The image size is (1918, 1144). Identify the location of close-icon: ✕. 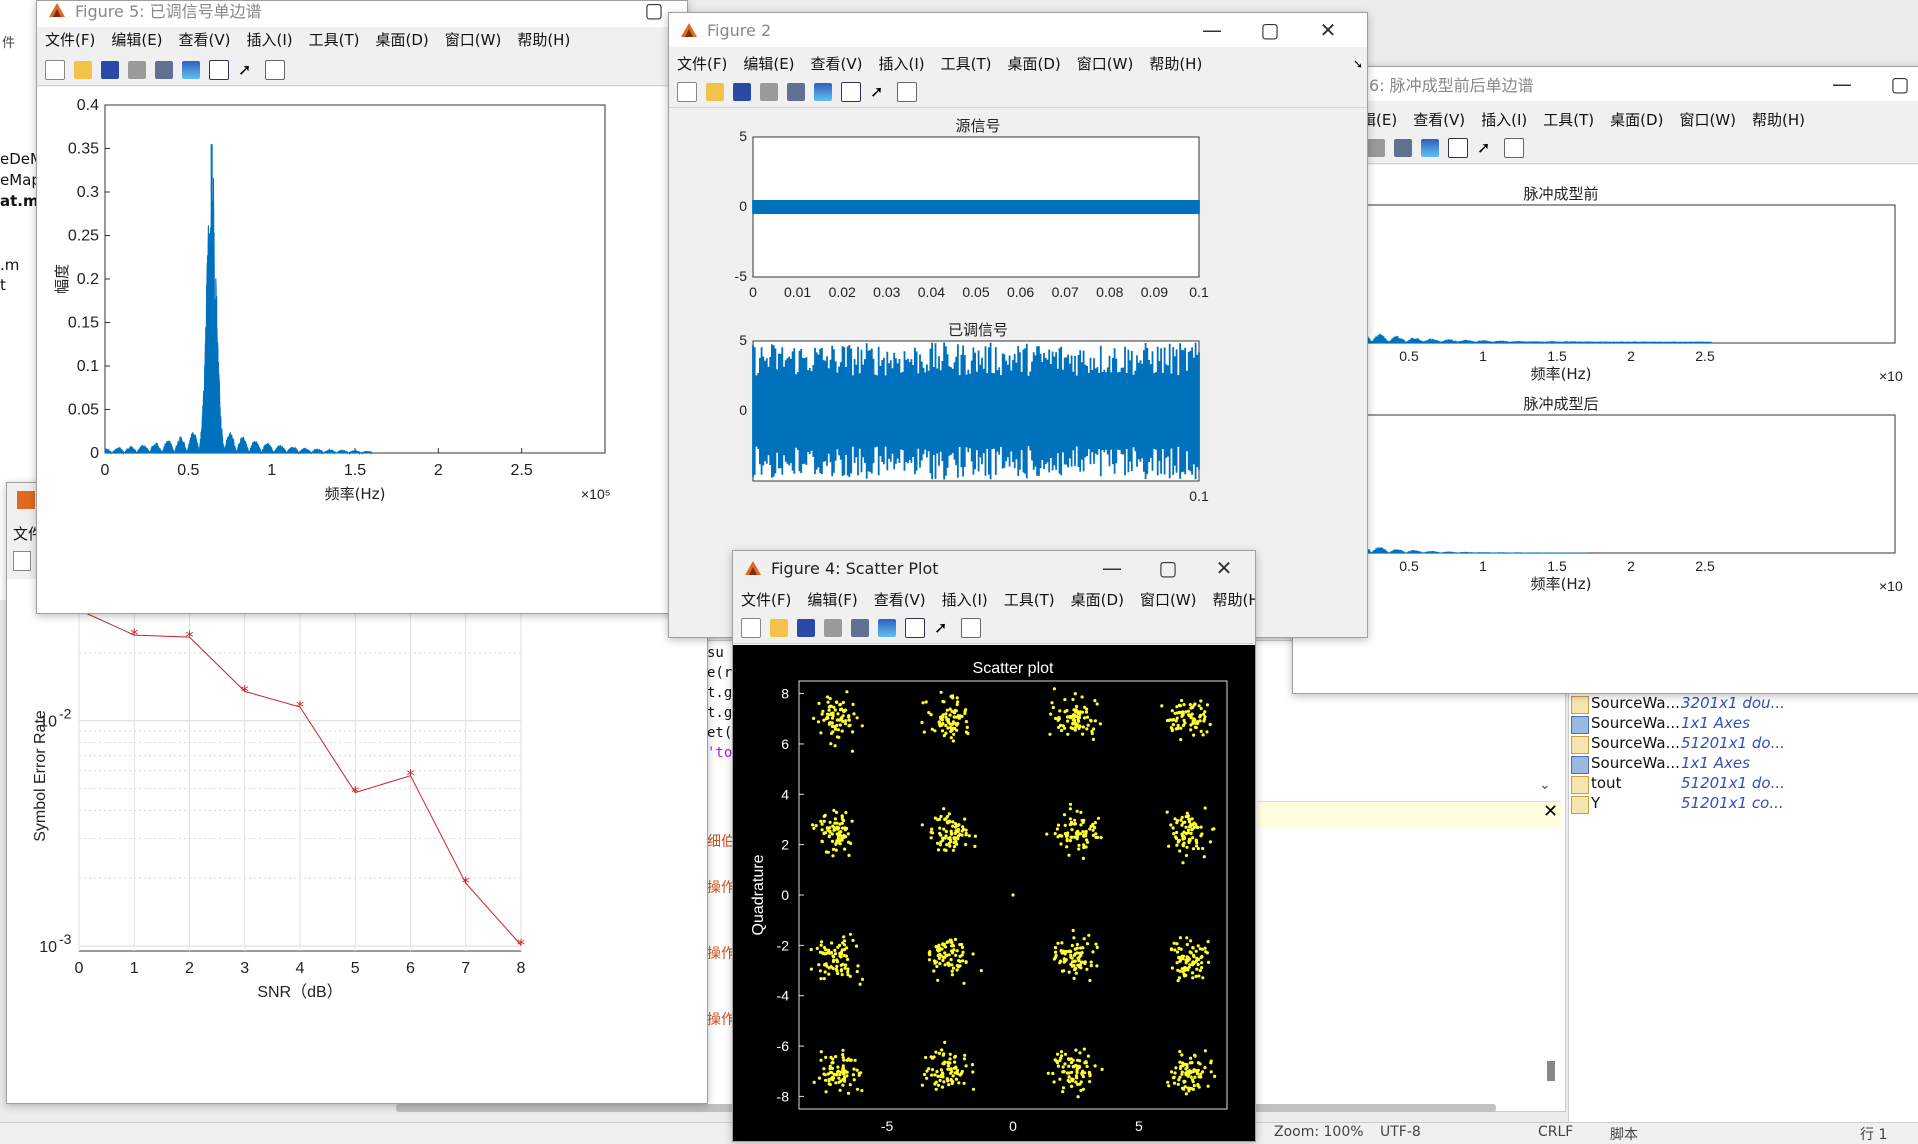
(1550, 811).